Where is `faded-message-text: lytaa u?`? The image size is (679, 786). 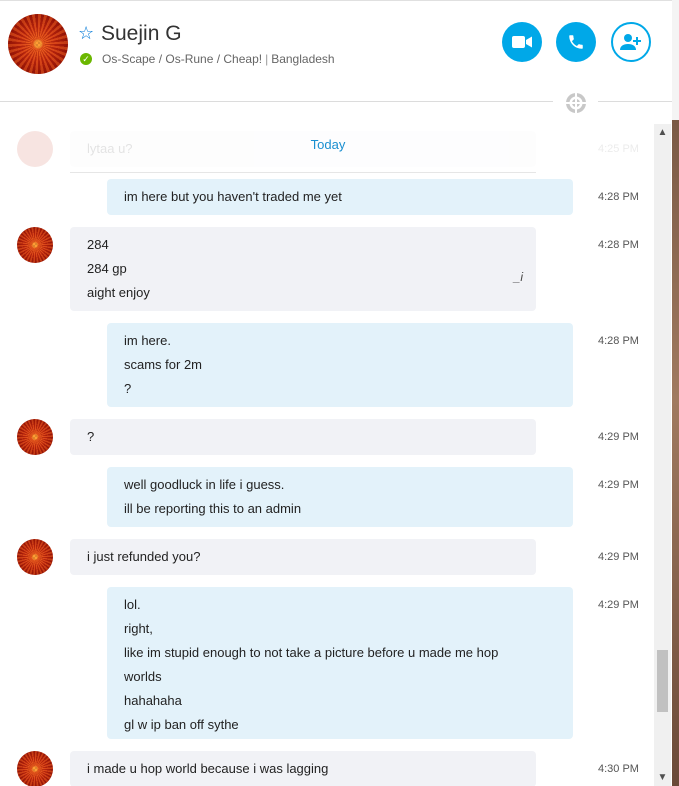
faded-message-text: lytaa u? is located at coordinates (110, 148).